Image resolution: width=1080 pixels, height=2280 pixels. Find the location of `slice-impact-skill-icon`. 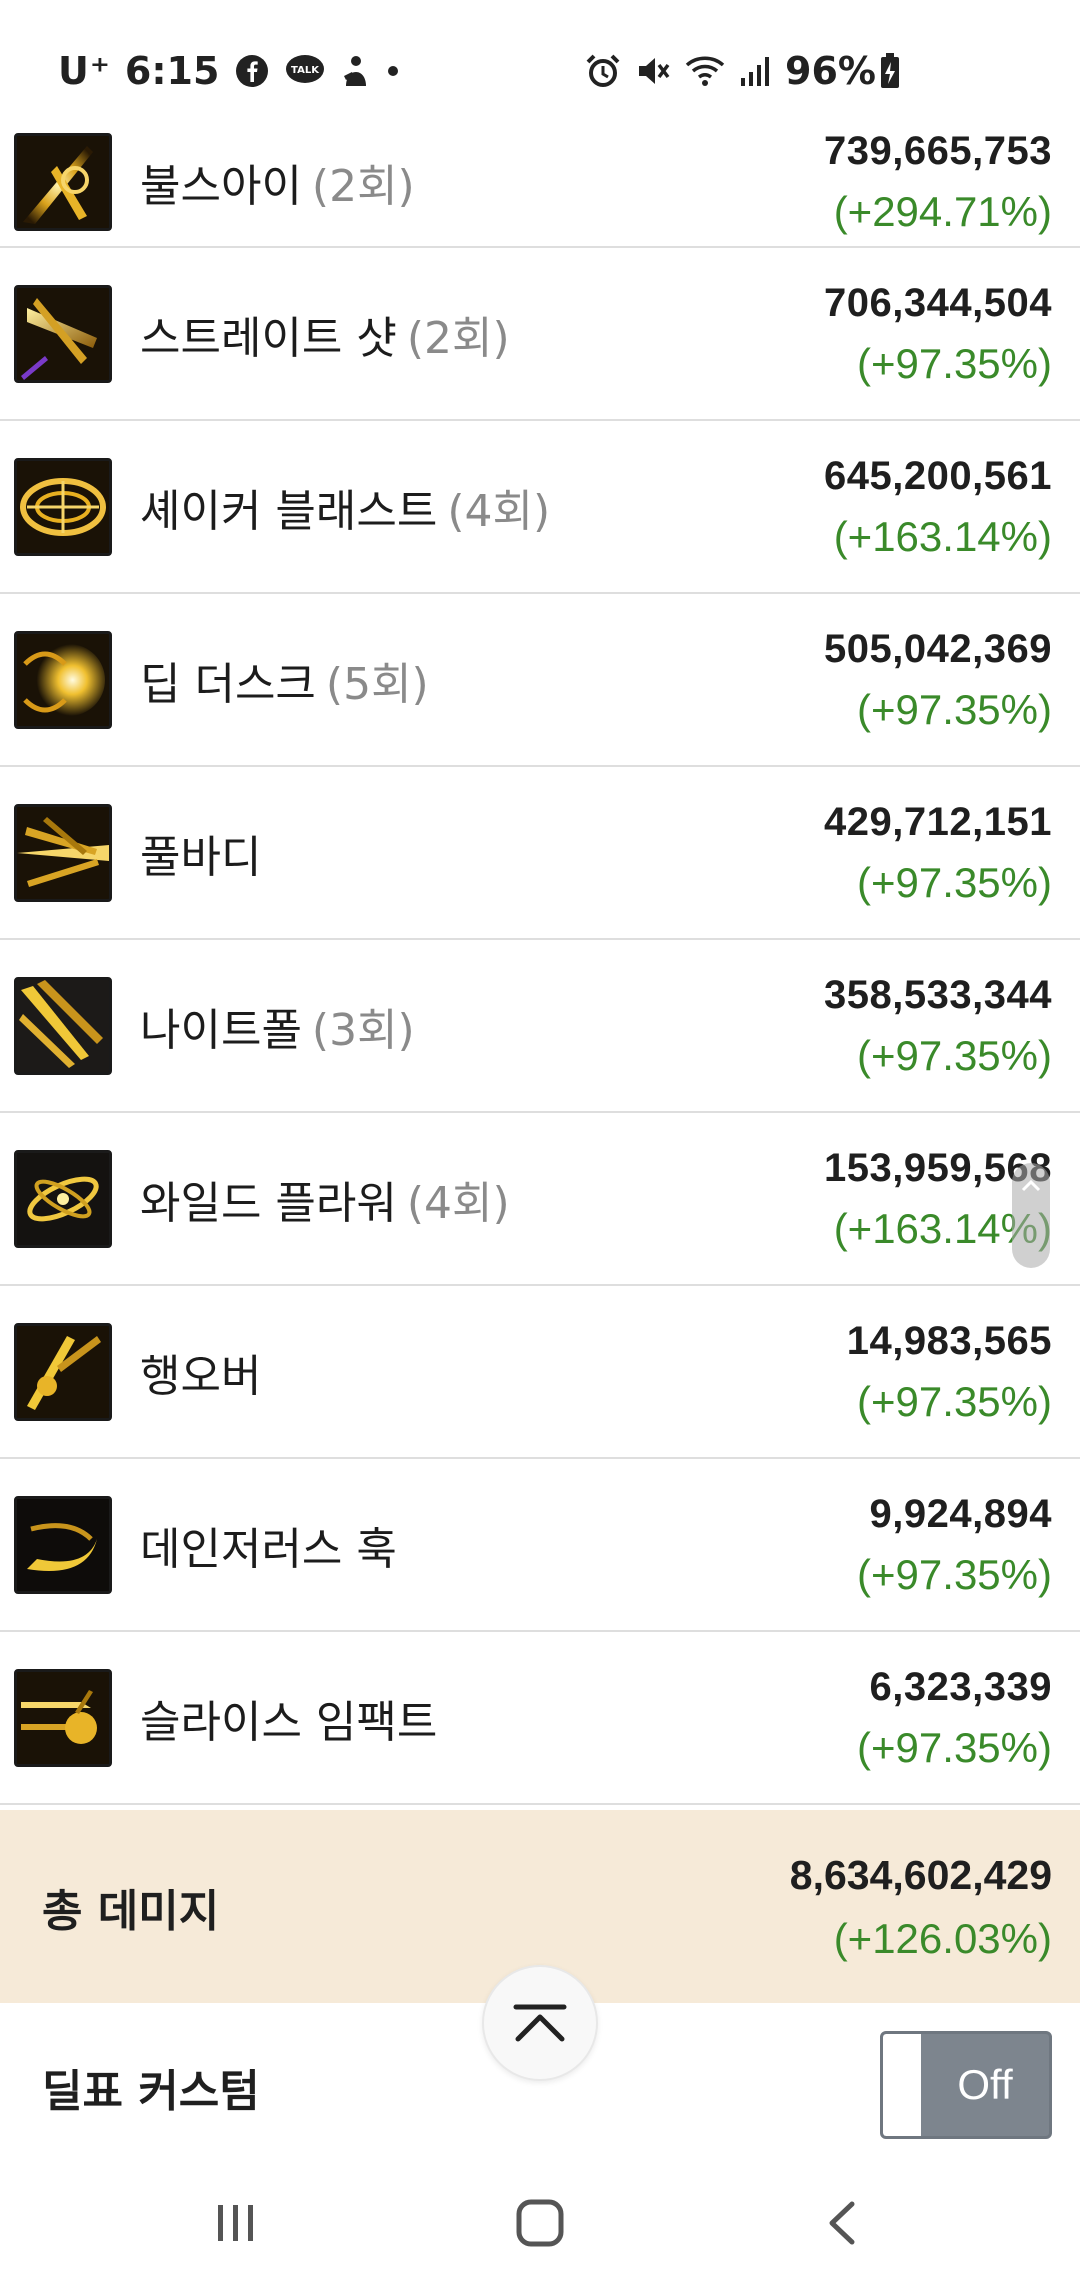

slice-impact-skill-icon is located at coordinates (63, 1717).